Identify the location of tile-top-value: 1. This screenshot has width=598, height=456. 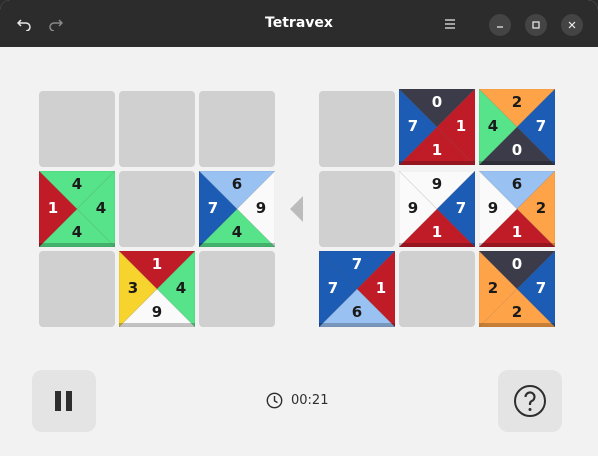
(157, 264).